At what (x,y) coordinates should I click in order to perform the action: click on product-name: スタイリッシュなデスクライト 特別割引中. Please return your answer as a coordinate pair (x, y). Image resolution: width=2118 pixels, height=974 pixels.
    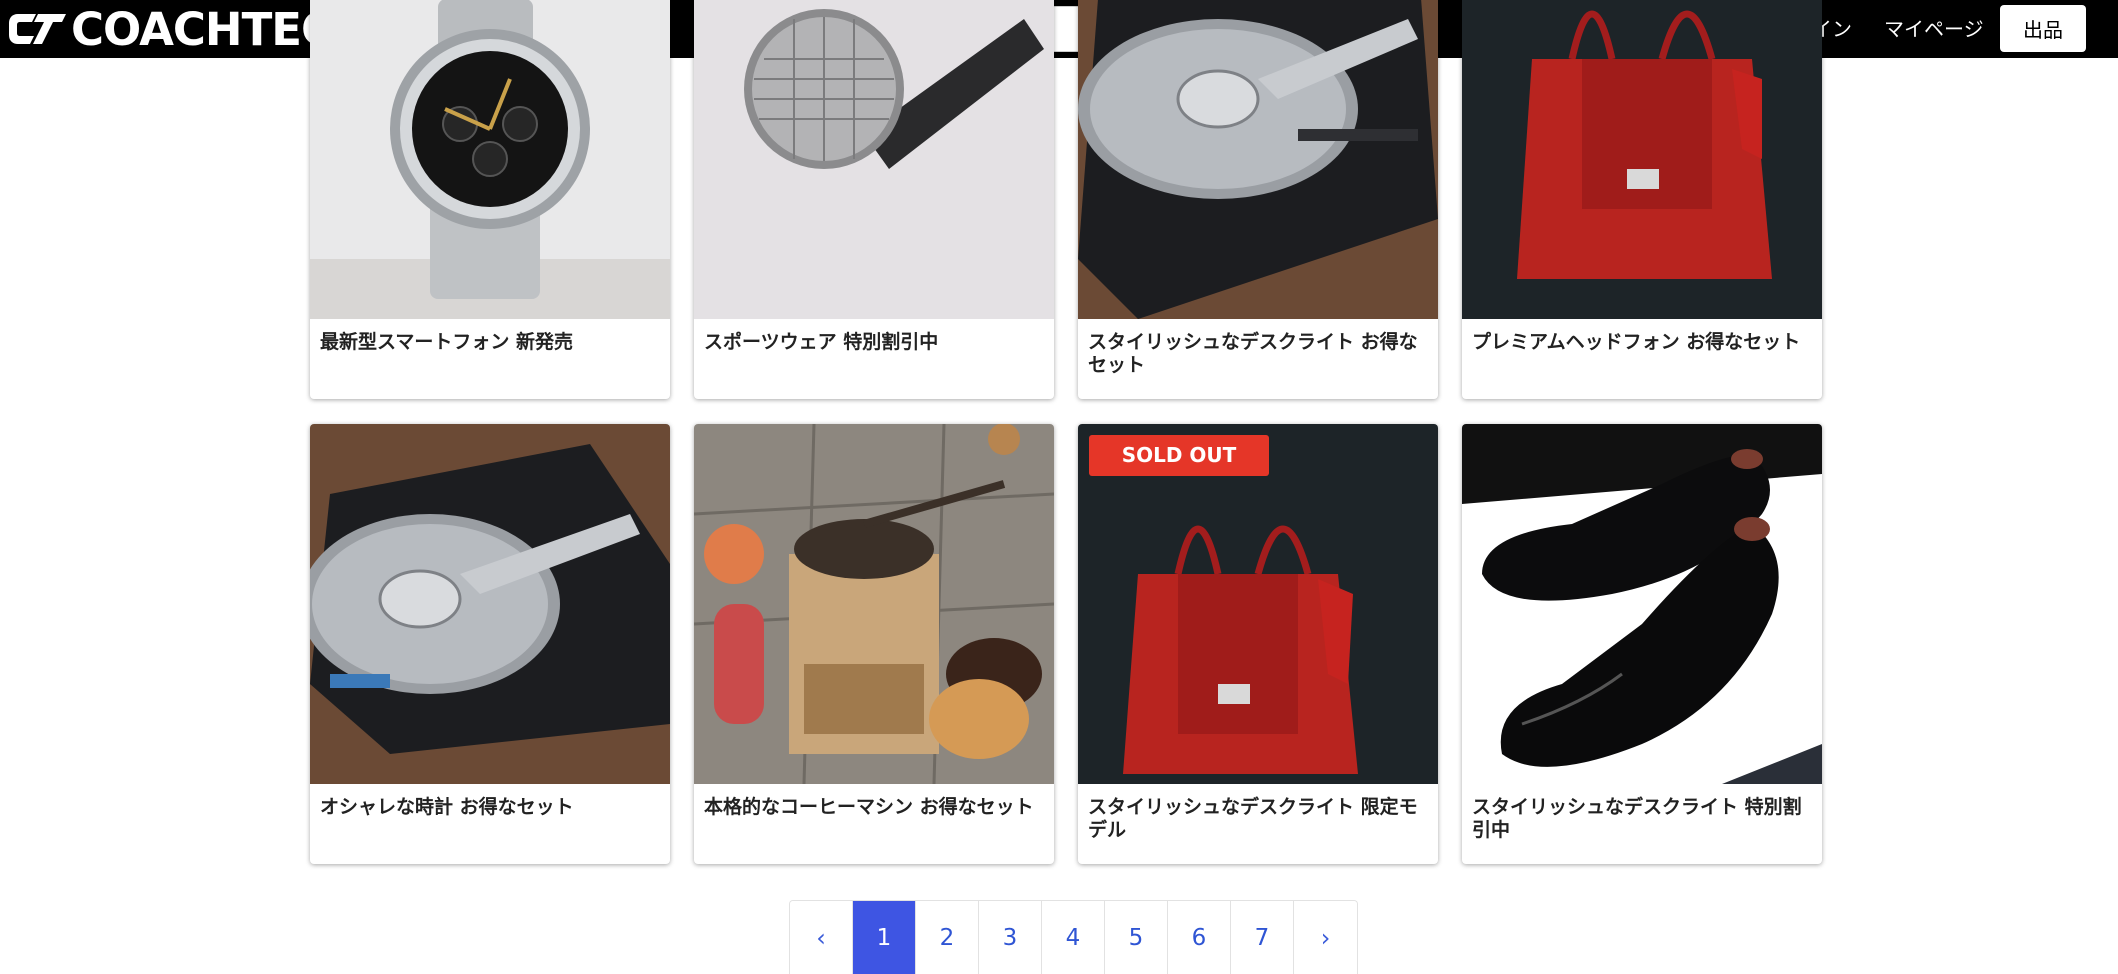
    Looking at the image, I should click on (1637, 818).